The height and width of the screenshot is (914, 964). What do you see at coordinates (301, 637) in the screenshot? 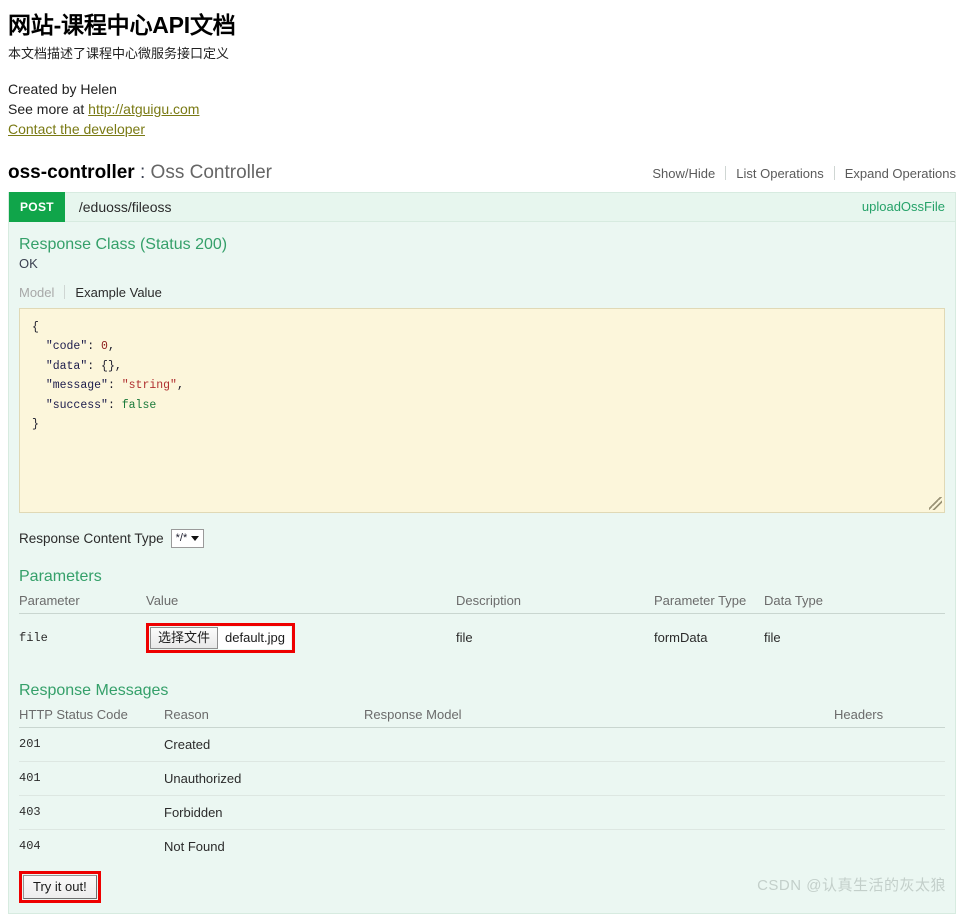
I see `param-value-cell: 选择文件 default.jpg` at bounding box center [301, 637].